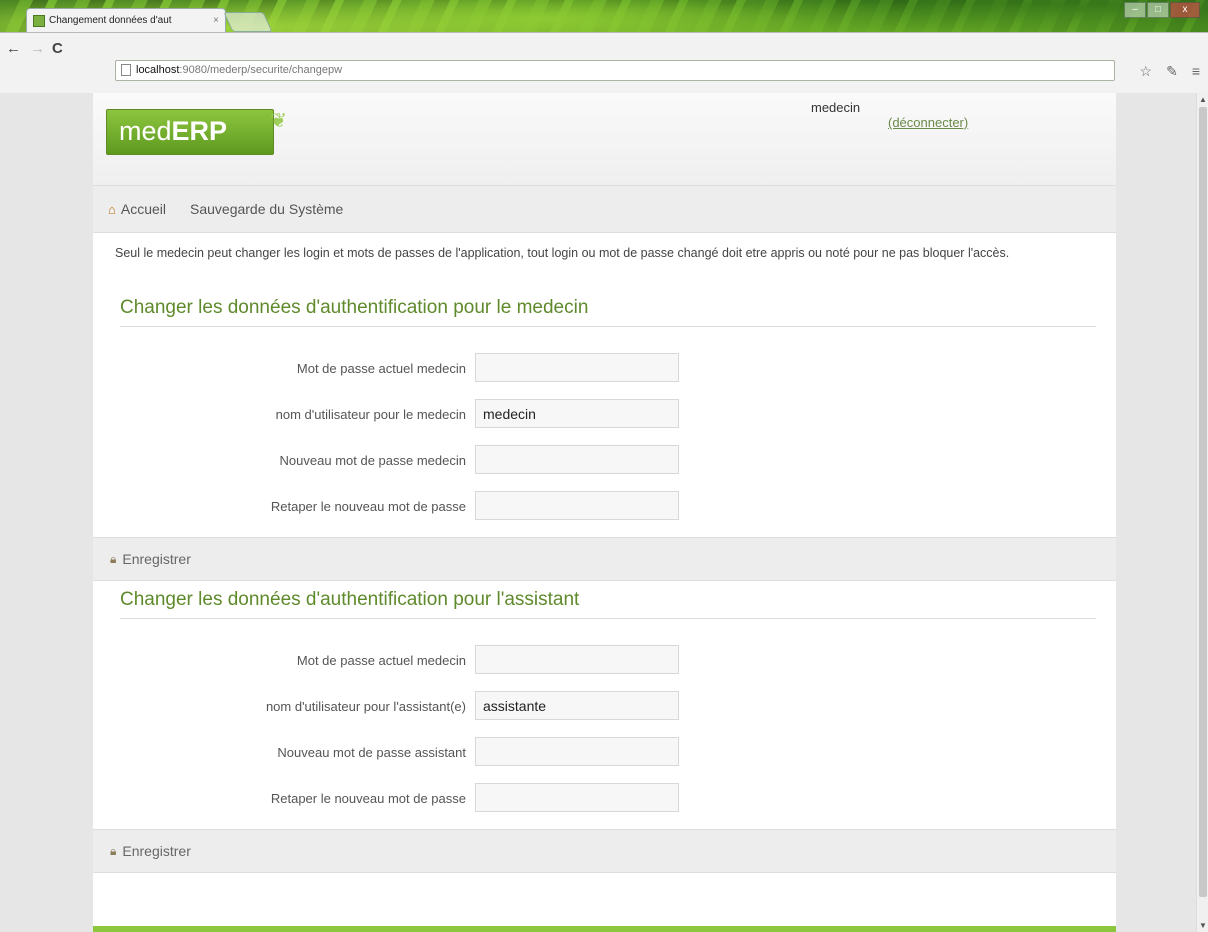 This screenshot has width=1208, height=932. I want to click on menu-item-backup: Sauvegarde du Système, so click(266, 209).